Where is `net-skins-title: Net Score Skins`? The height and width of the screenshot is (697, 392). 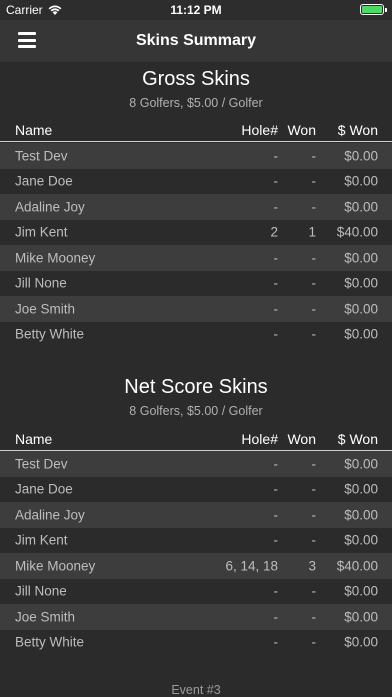
net-skins-title: Net Score Skins is located at coordinates (196, 387).